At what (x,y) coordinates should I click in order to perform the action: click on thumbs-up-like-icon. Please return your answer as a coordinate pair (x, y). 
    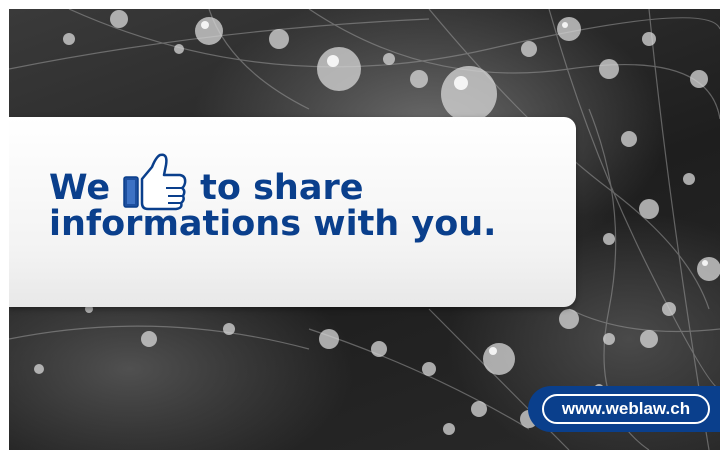
    Looking at the image, I should click on (155, 182).